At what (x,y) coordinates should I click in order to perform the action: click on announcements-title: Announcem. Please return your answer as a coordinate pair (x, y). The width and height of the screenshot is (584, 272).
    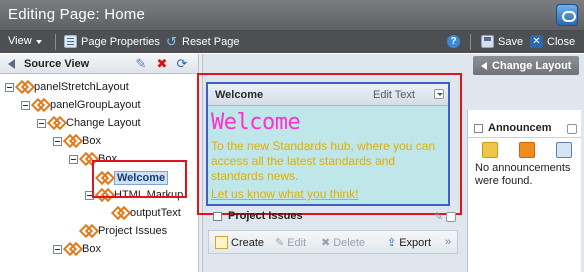
    Looking at the image, I should click on (520, 128).